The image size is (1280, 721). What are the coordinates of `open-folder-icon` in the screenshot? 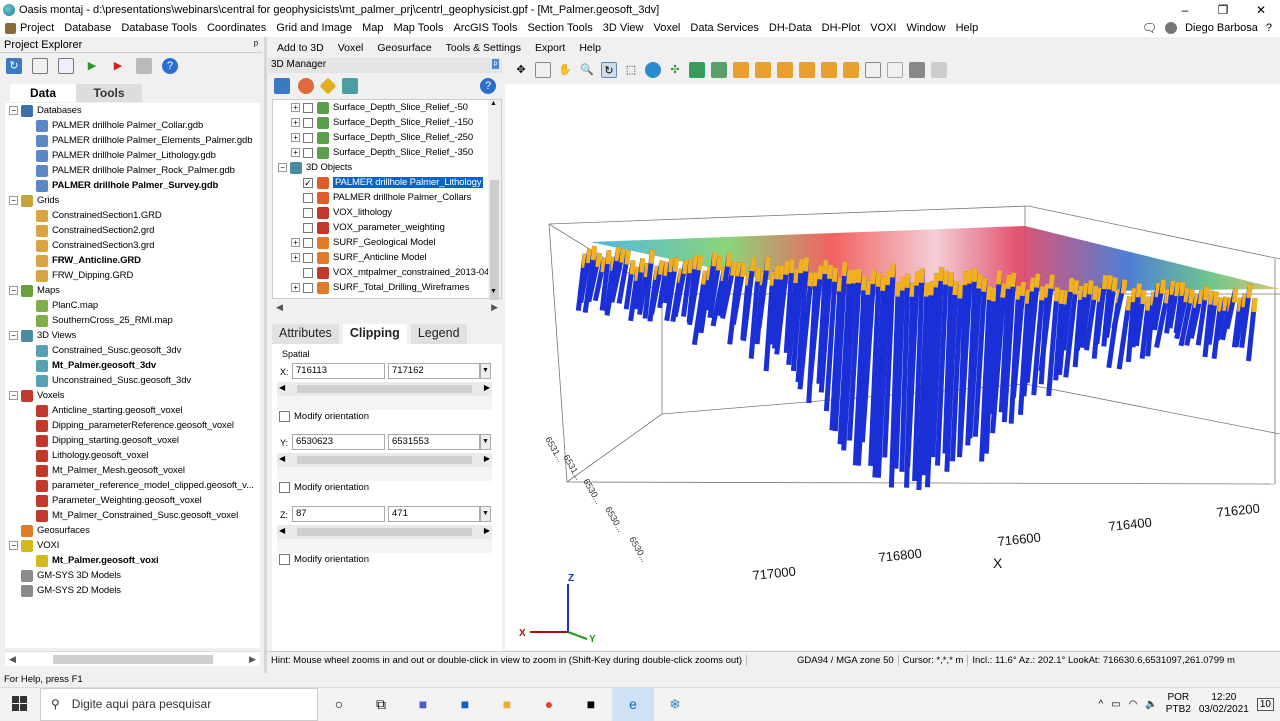 It's located at (40, 66).